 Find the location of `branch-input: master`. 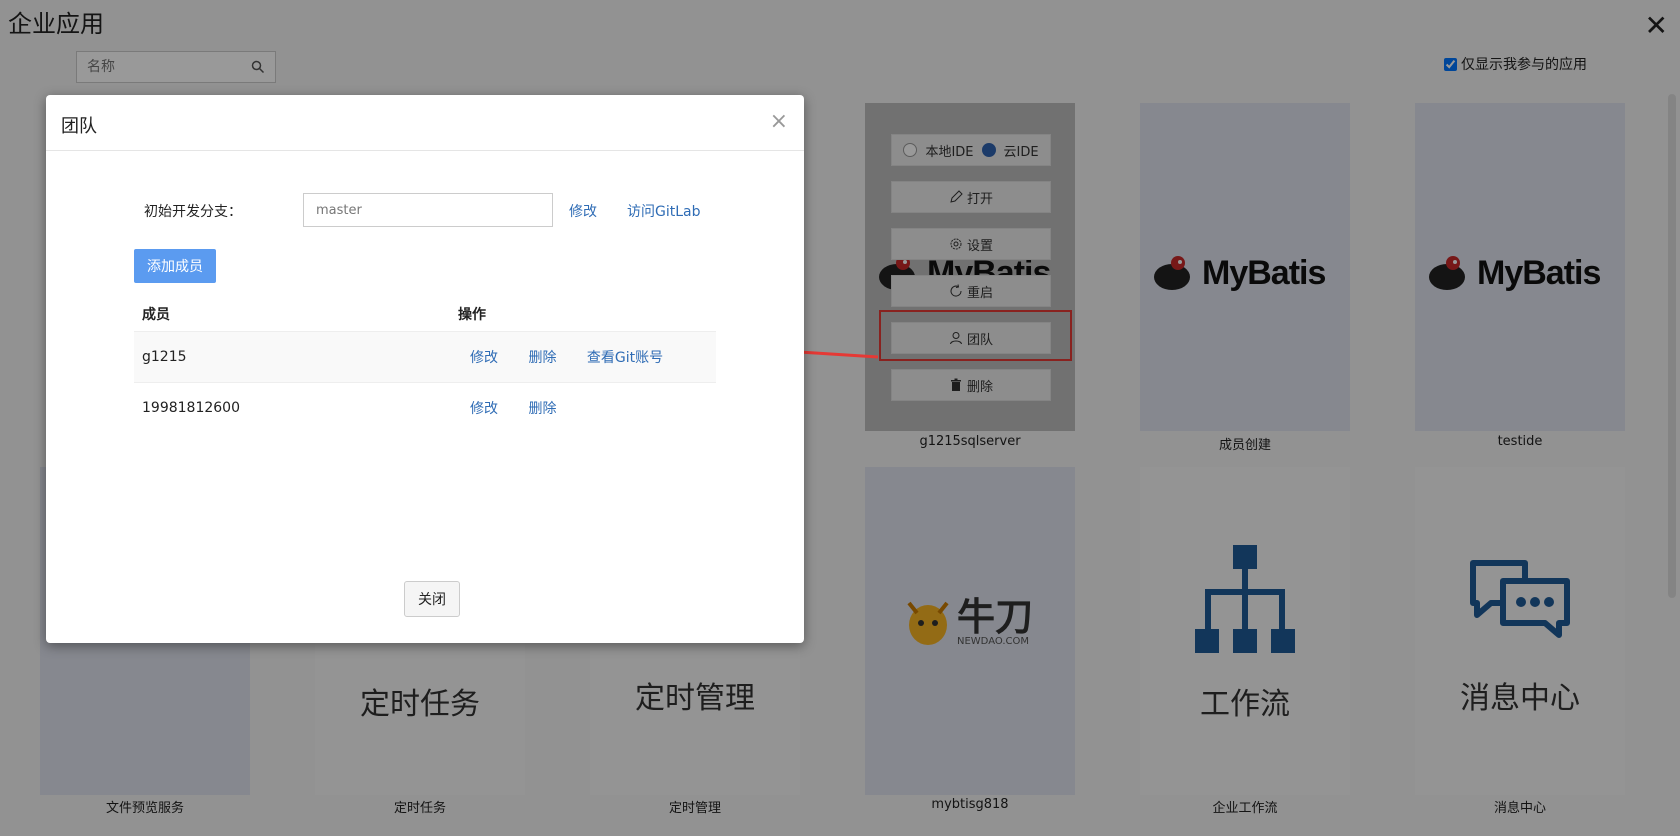

branch-input: master is located at coordinates (428, 210).